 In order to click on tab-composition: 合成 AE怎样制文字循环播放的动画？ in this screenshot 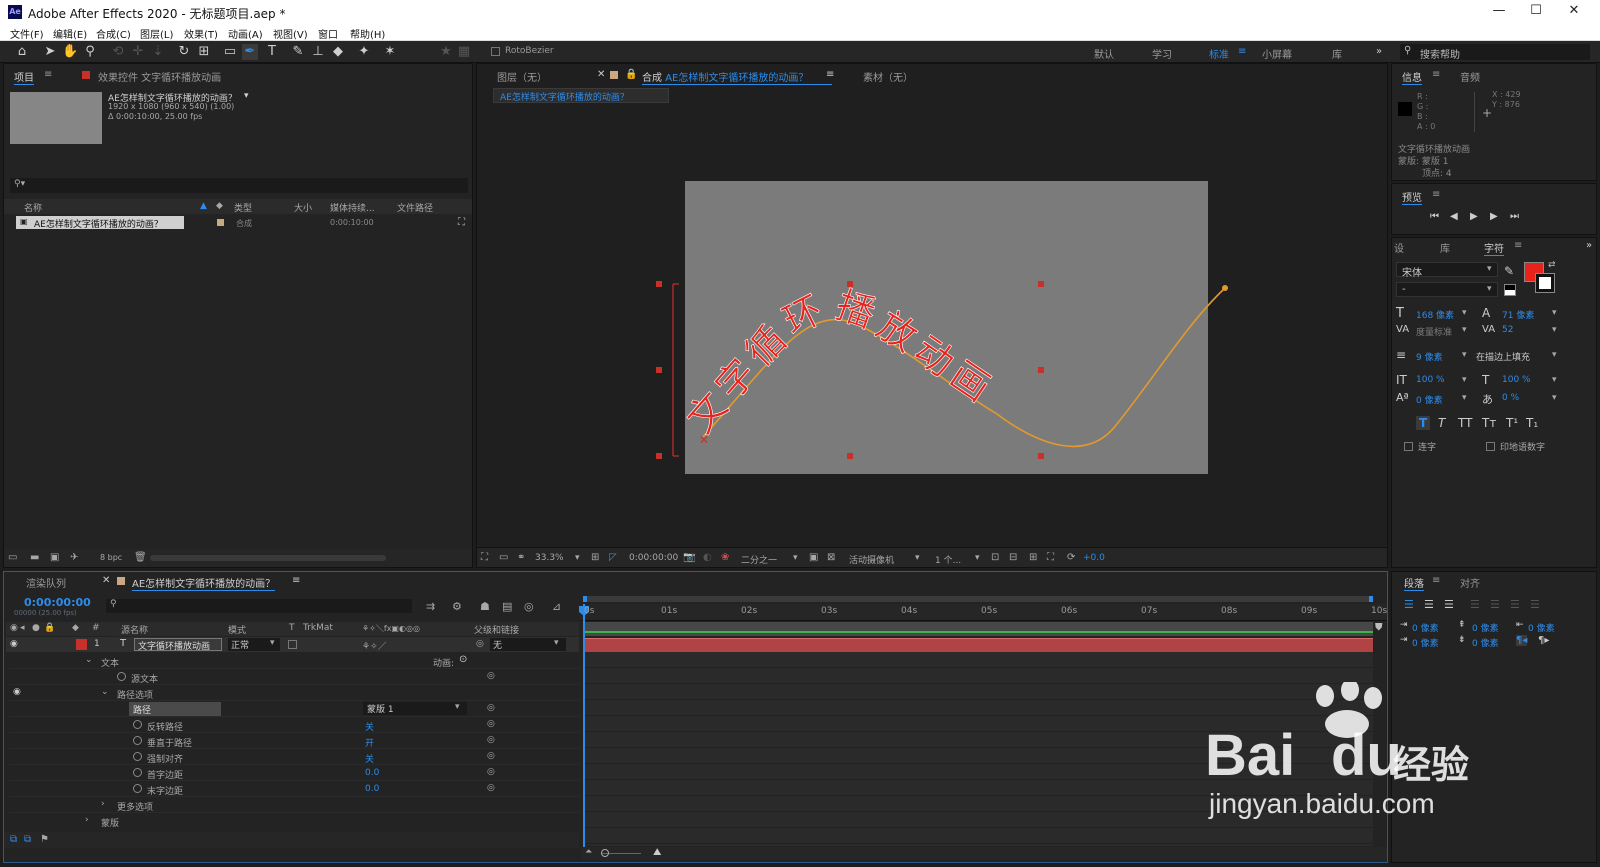, I will do `click(737, 77)`.